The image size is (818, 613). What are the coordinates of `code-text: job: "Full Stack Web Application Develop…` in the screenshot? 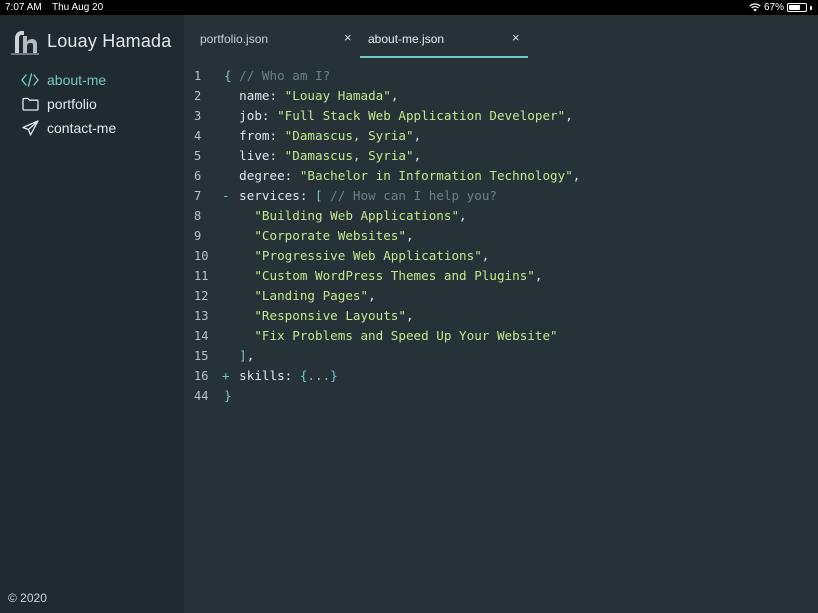 It's located at (398, 115).